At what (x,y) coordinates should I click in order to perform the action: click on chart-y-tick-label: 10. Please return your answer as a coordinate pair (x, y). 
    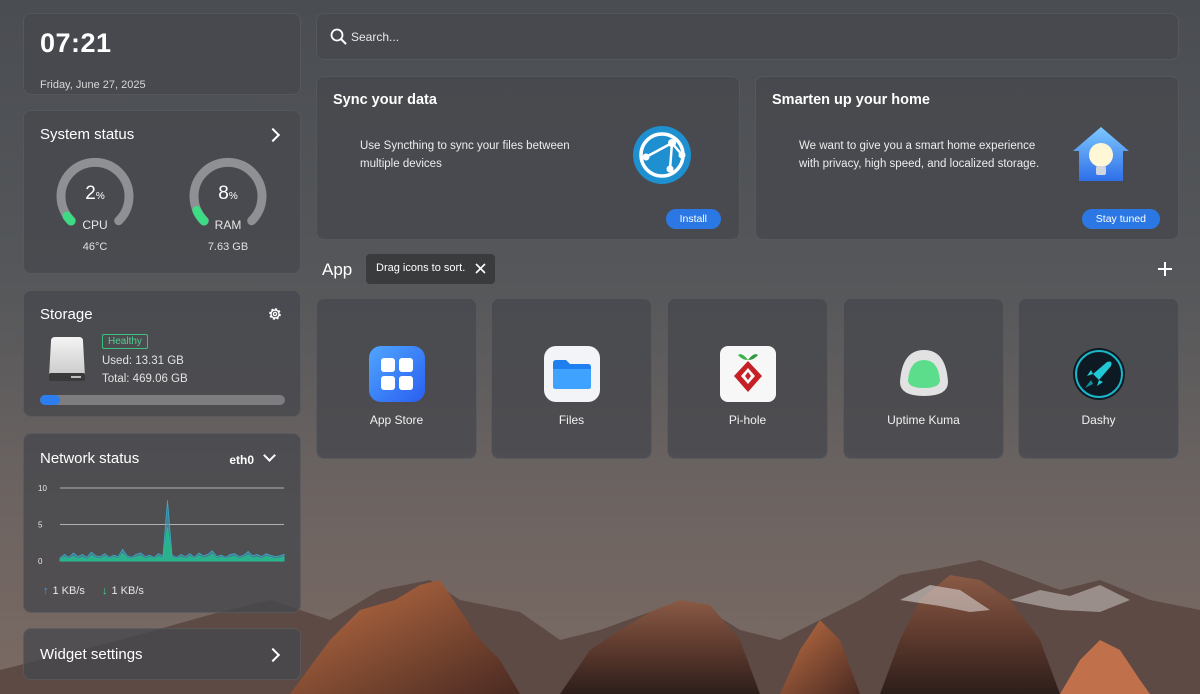
    Looking at the image, I should click on (42, 488).